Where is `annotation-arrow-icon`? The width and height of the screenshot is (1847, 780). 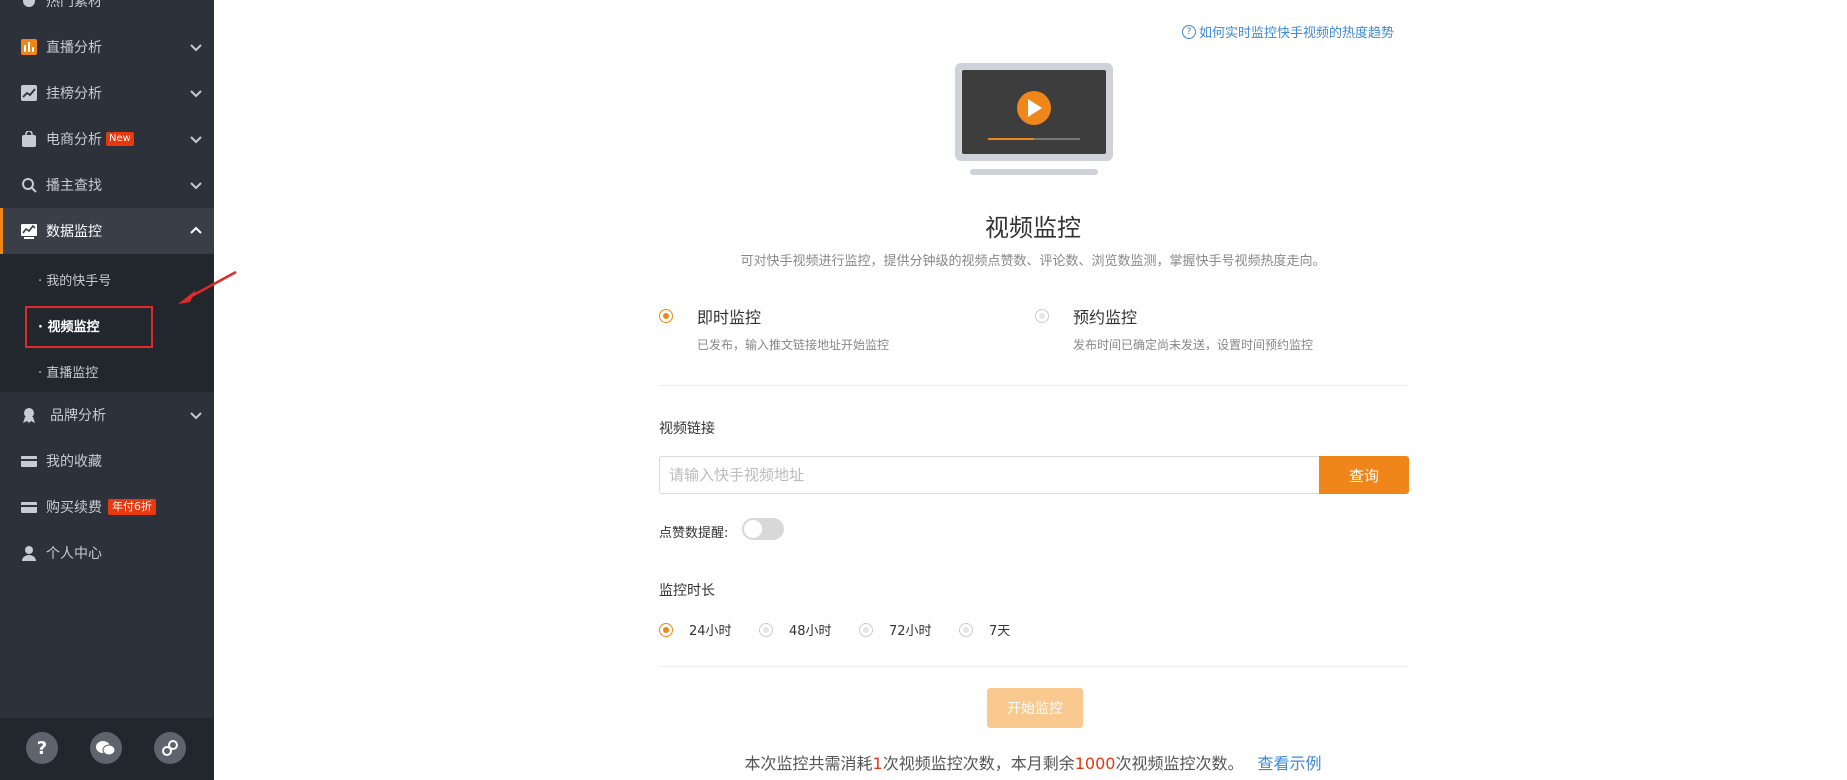
annotation-arrow-icon is located at coordinates (207, 287).